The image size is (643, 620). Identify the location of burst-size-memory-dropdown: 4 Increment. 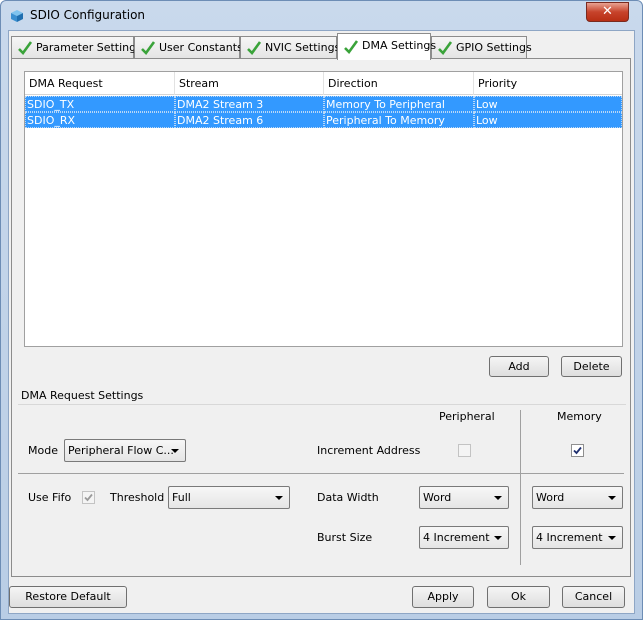
(577, 537).